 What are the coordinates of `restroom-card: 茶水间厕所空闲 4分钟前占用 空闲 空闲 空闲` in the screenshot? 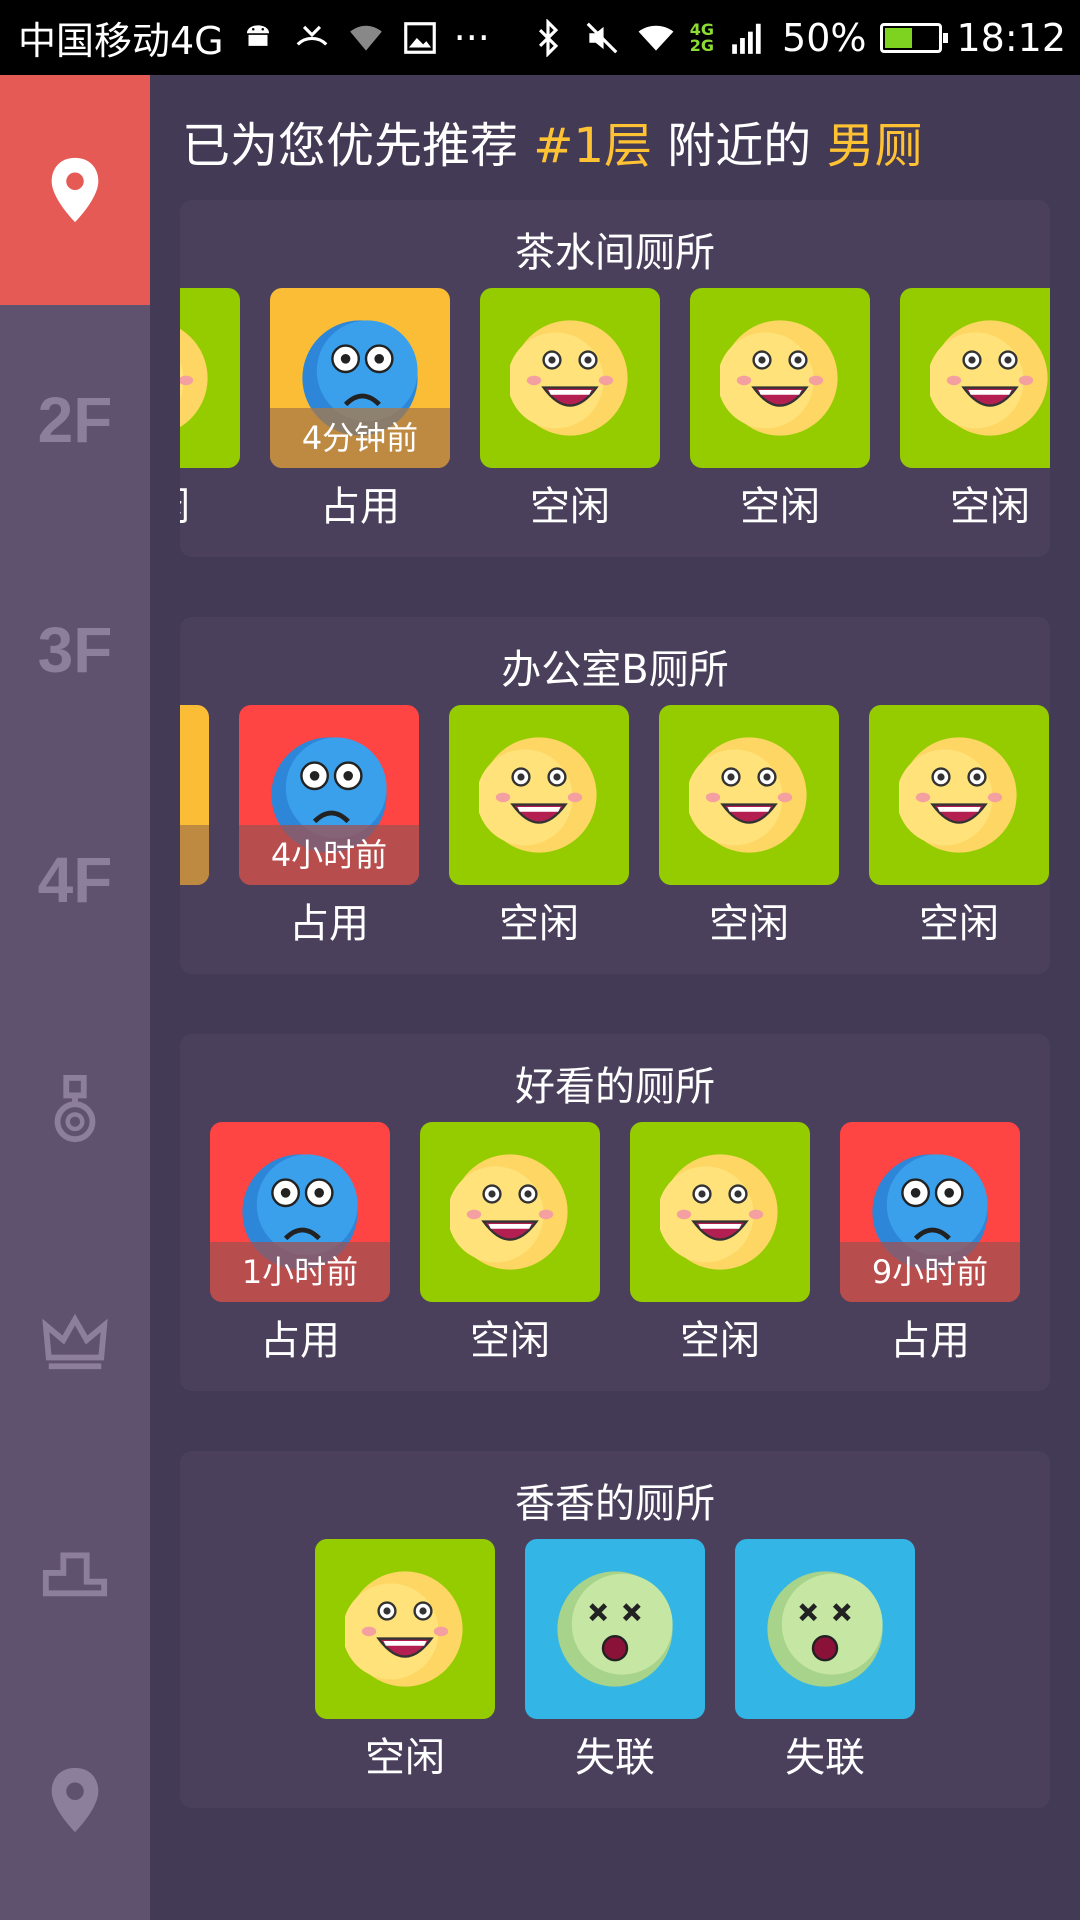 It's located at (615, 378).